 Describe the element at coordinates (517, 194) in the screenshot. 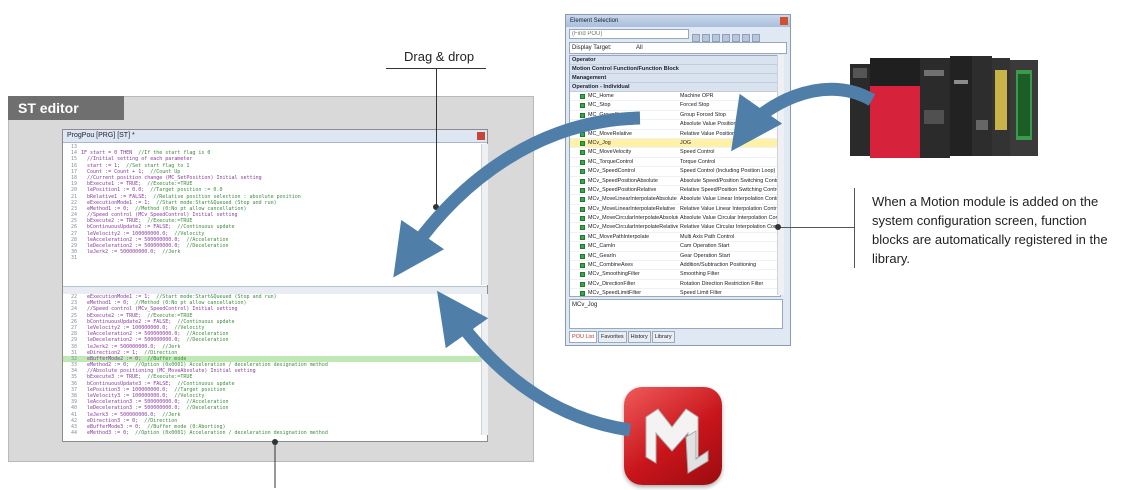

I see `arrow-library-to-editor` at that location.